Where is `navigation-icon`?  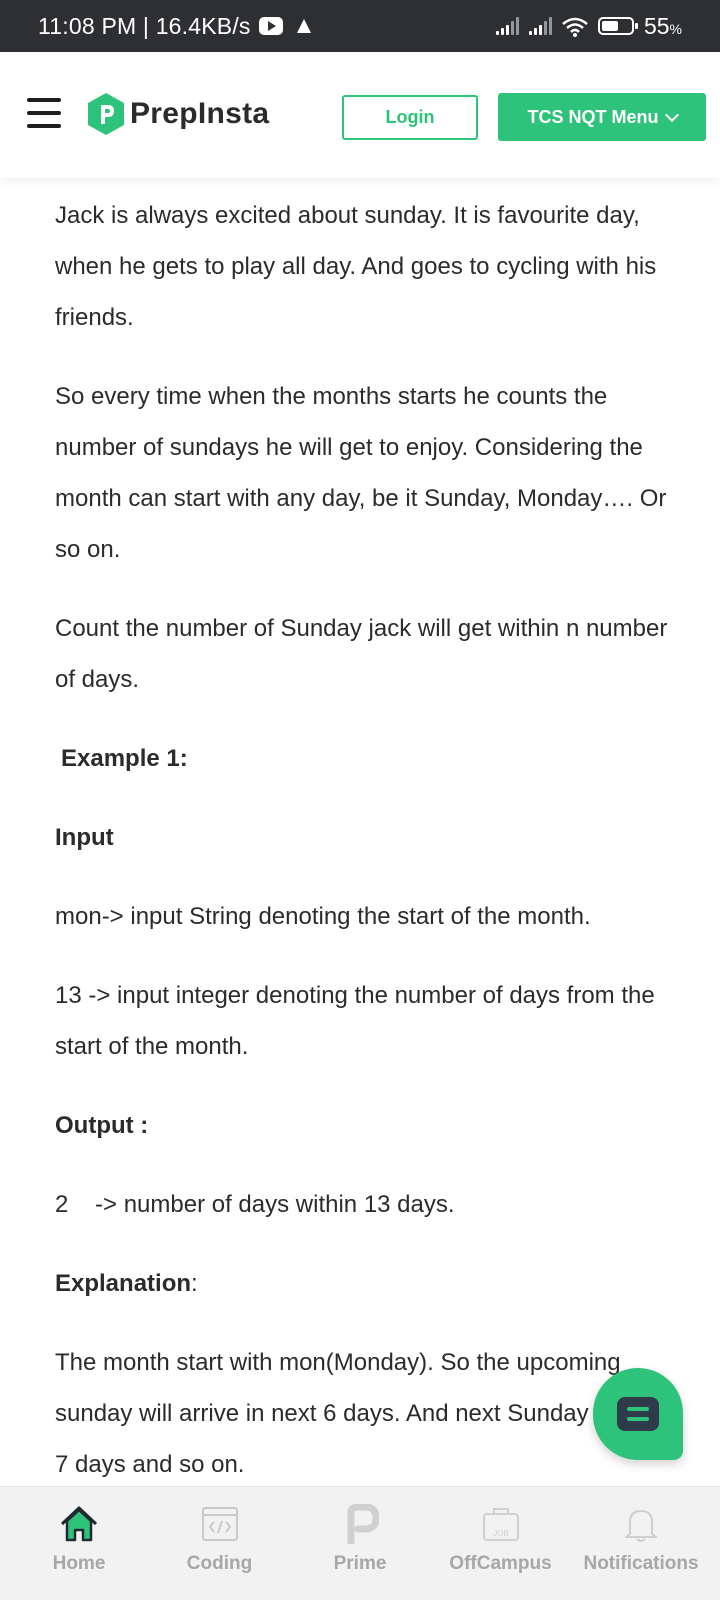 navigation-icon is located at coordinates (303, 26).